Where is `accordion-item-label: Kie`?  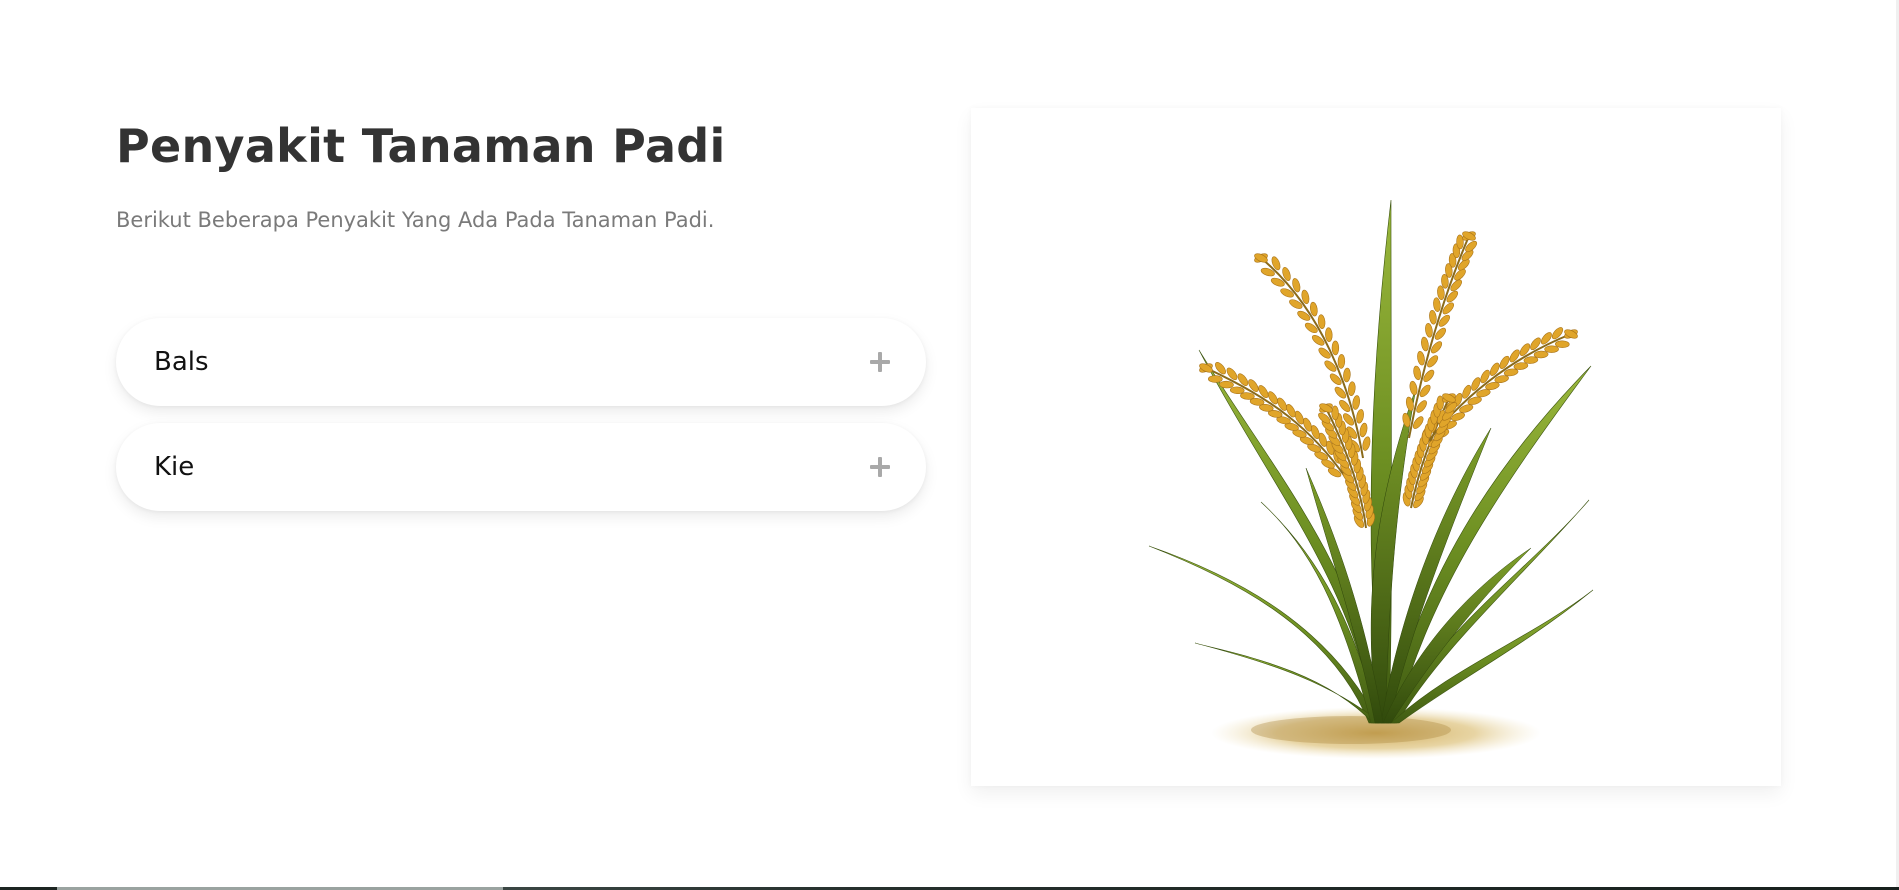 accordion-item-label: Kie is located at coordinates (174, 467).